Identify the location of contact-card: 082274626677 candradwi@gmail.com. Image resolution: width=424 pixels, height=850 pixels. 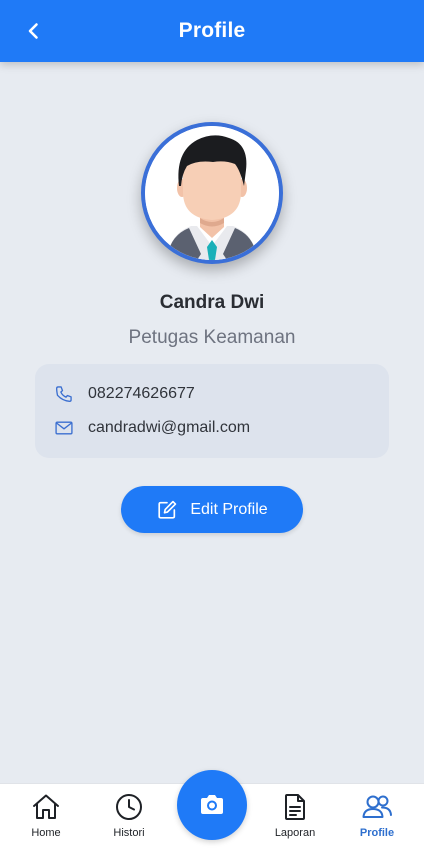
(212, 411).